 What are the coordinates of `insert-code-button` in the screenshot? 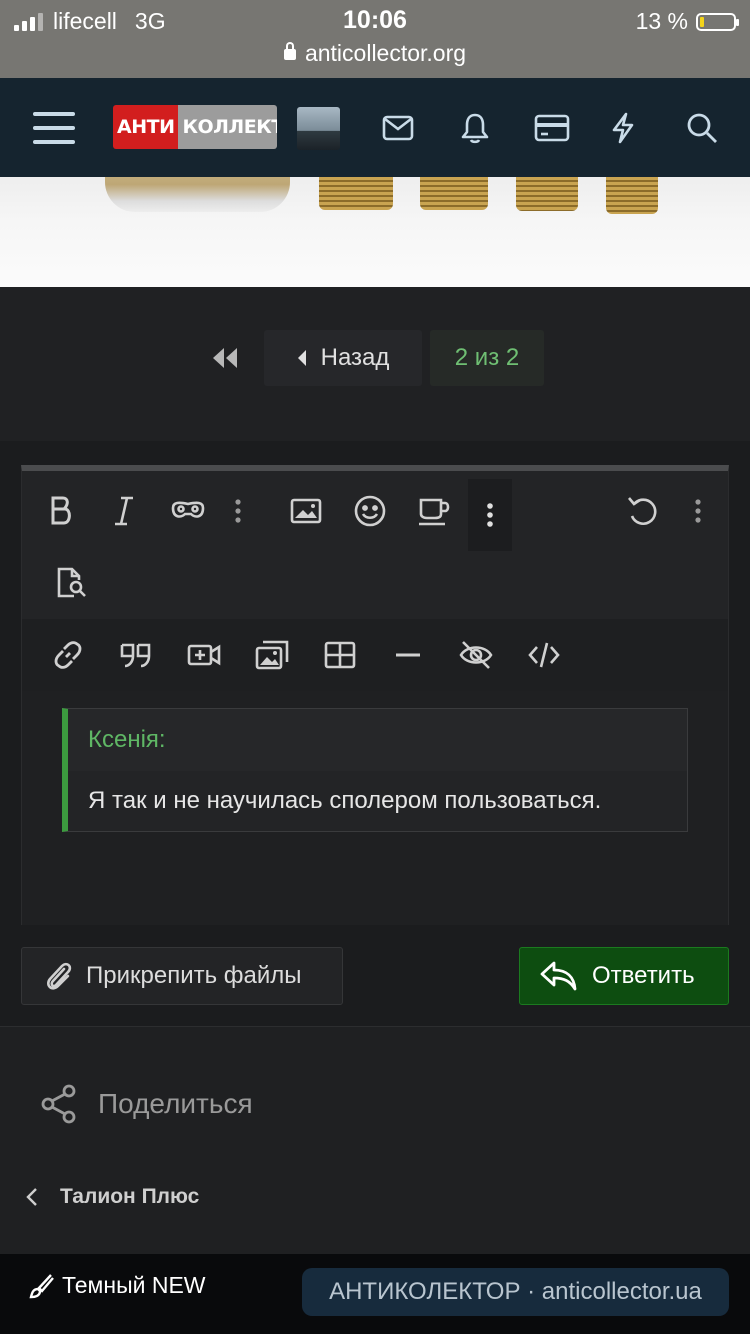 It's located at (544, 655).